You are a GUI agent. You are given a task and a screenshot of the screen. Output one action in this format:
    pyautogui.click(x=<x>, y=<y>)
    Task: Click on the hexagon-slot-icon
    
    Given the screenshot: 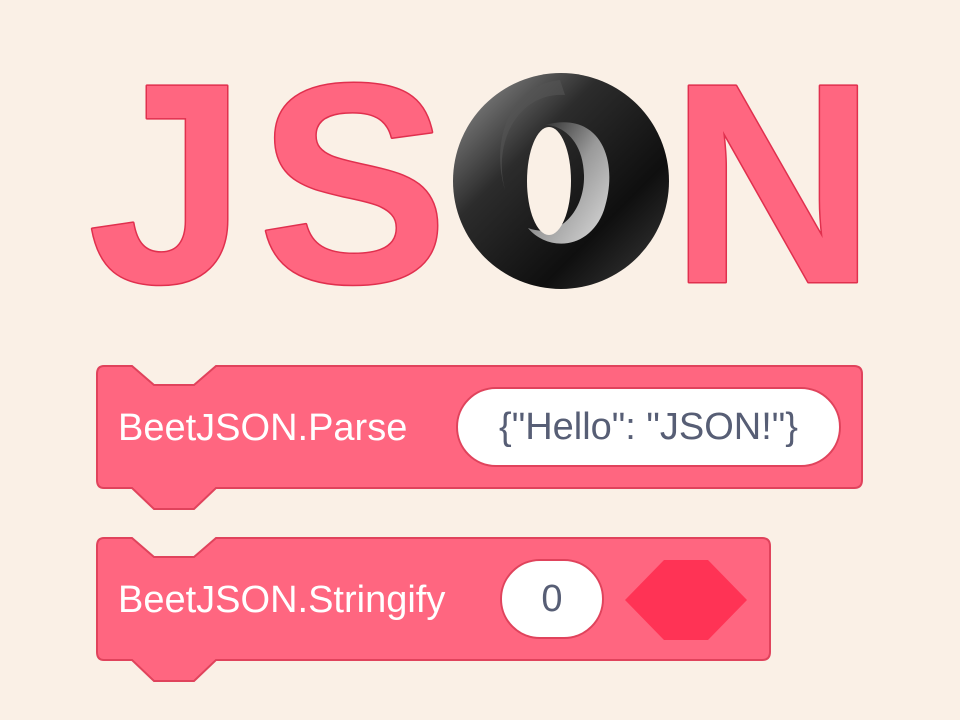 What is the action you would take?
    pyautogui.click(x=686, y=600)
    